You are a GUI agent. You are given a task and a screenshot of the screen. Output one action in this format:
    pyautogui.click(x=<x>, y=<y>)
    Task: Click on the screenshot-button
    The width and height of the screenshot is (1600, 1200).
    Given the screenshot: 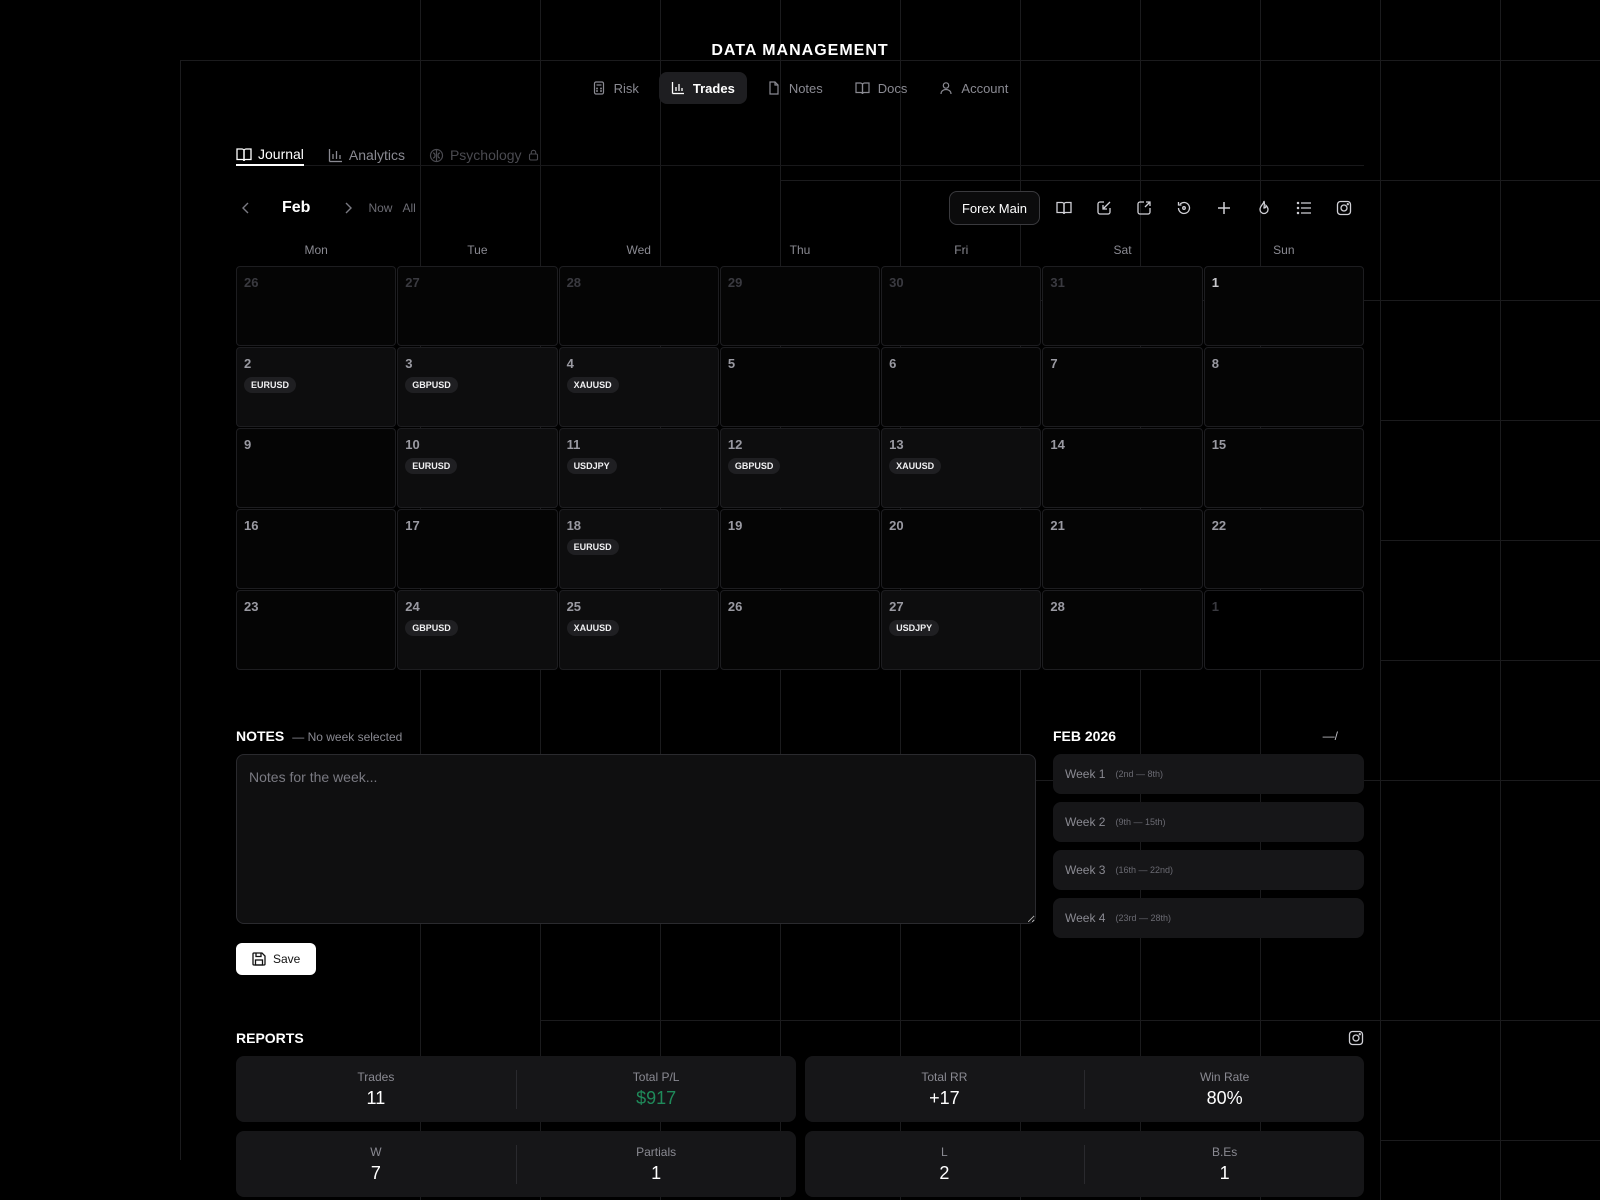 What is the action you would take?
    pyautogui.click(x=1344, y=208)
    